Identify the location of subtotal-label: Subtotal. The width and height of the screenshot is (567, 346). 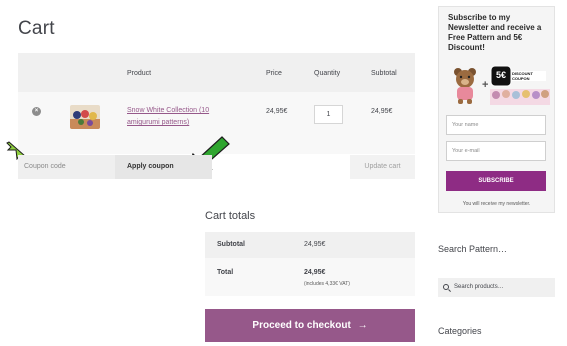
(231, 244).